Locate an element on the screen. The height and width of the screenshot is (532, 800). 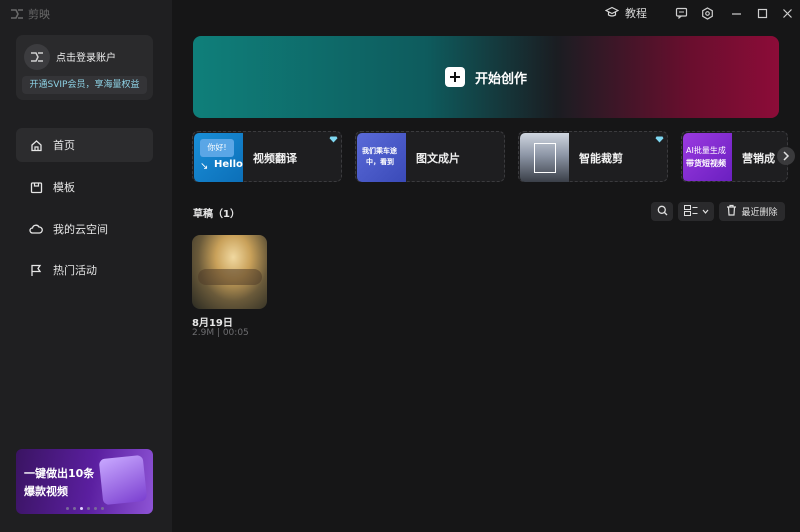
thumbnail-scene is located at coordinates (230, 277).